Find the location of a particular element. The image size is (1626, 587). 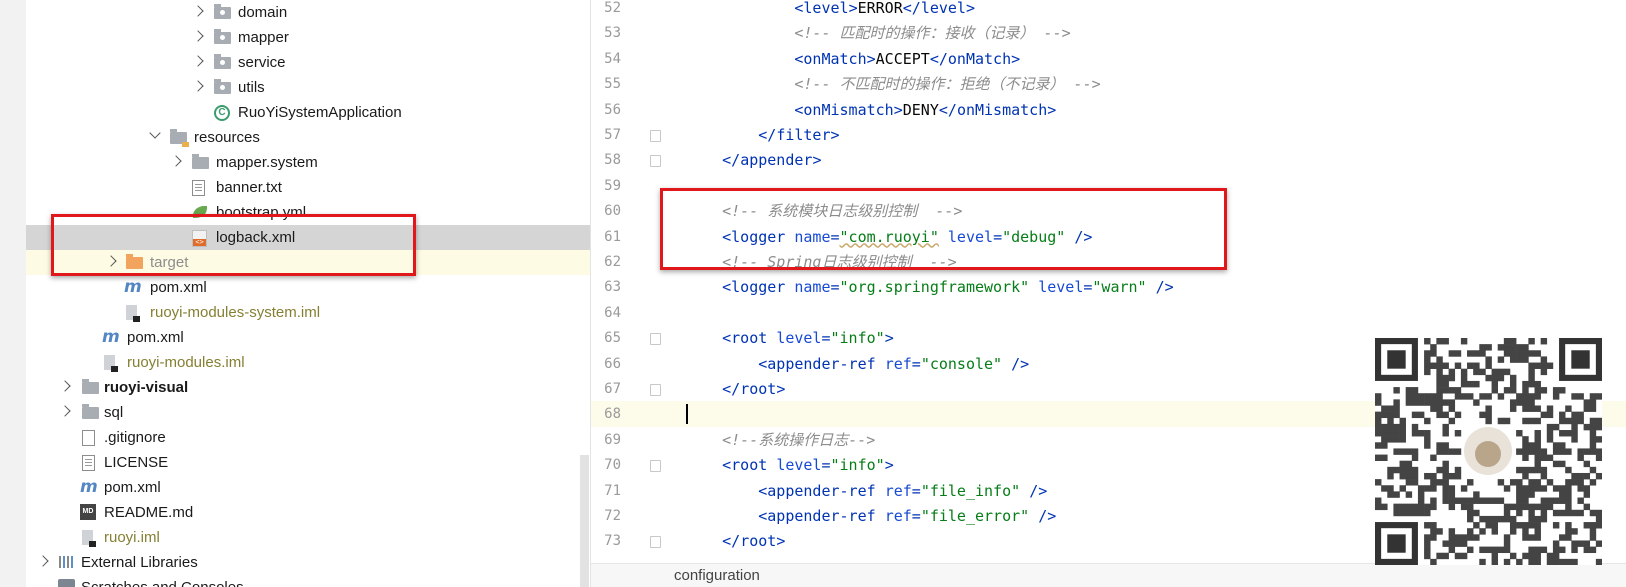

tree-item: C RuoYiSystemApplication is located at coordinates (308, 112).